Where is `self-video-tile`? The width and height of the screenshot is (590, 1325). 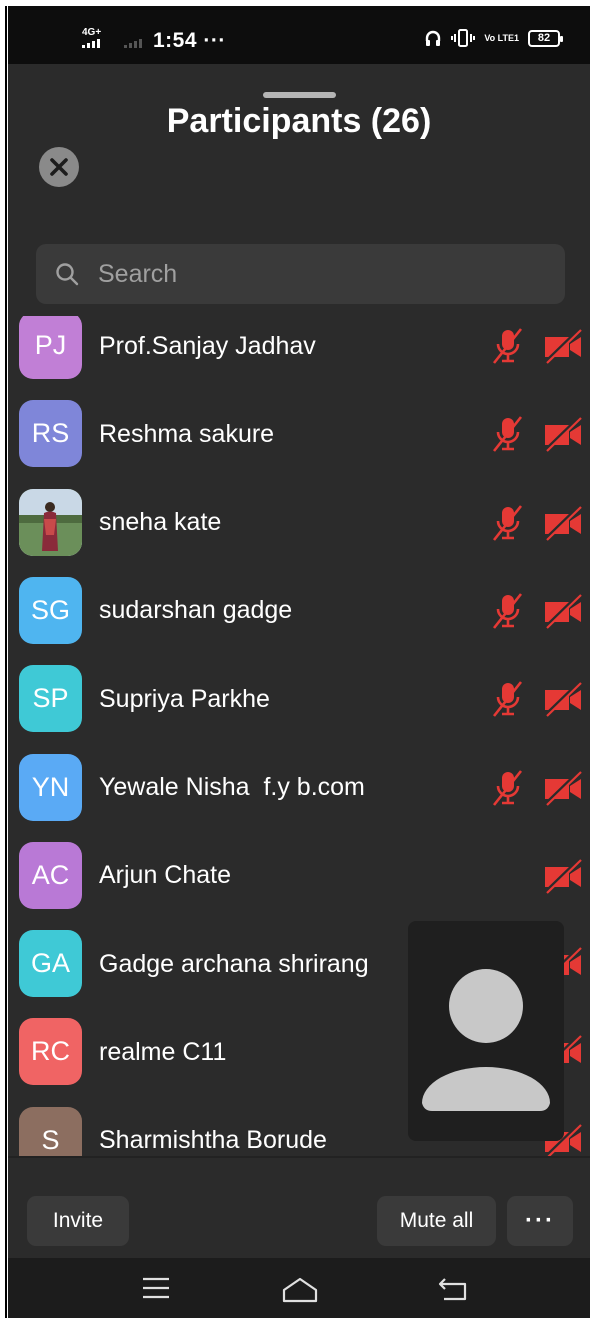
self-video-tile is located at coordinates (486, 1031).